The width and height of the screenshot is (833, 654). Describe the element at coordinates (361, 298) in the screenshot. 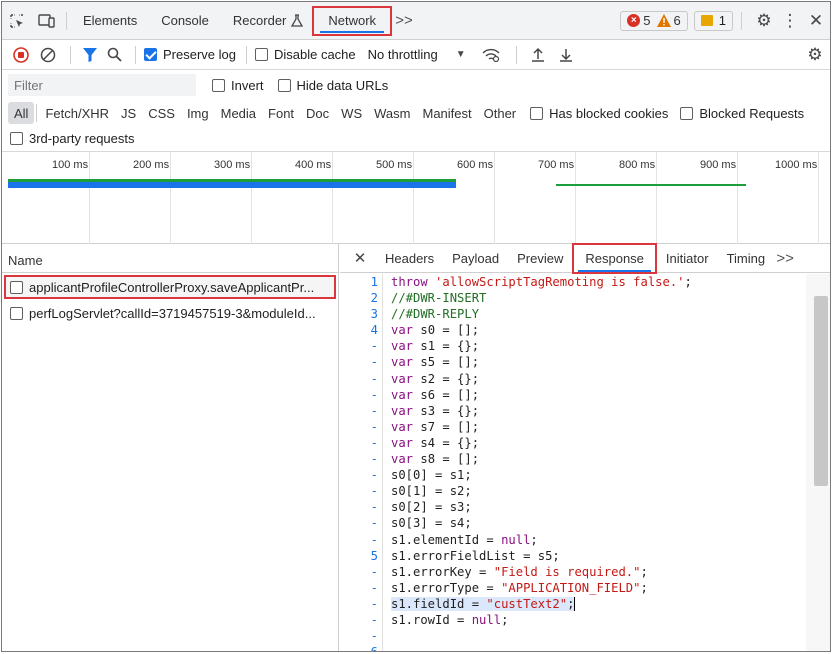

I see `line-number: 2` at that location.